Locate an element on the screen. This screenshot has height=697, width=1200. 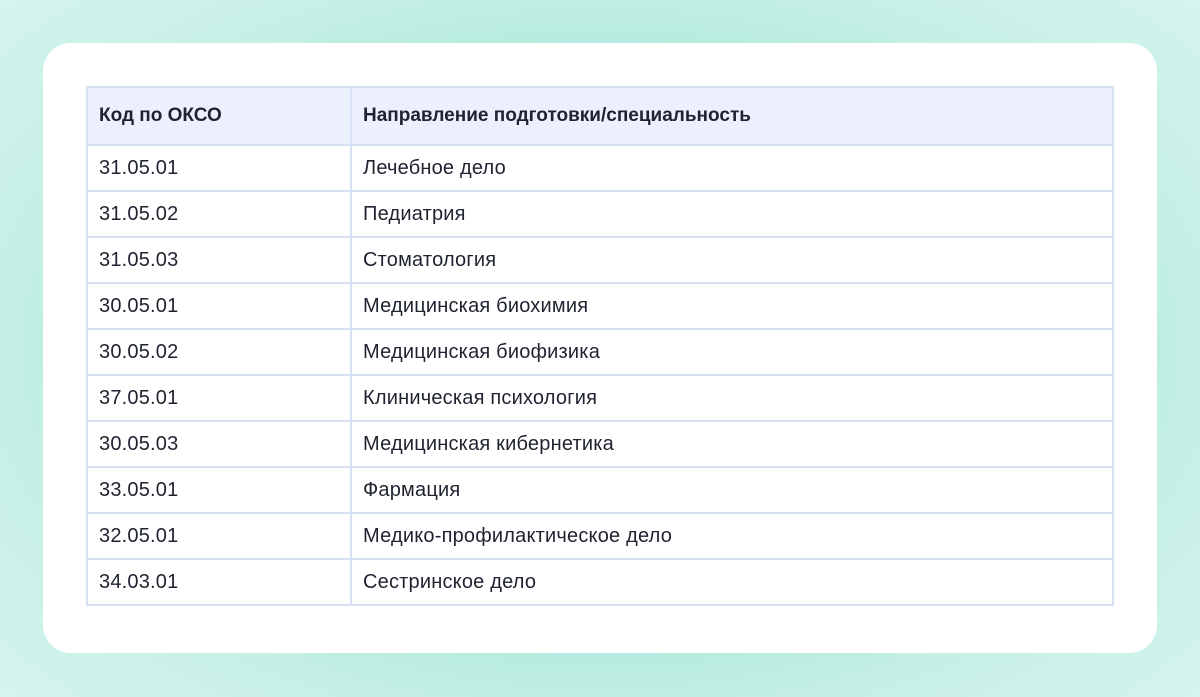
table-row: 31.05.02 Педиатрия is located at coordinates (600, 214).